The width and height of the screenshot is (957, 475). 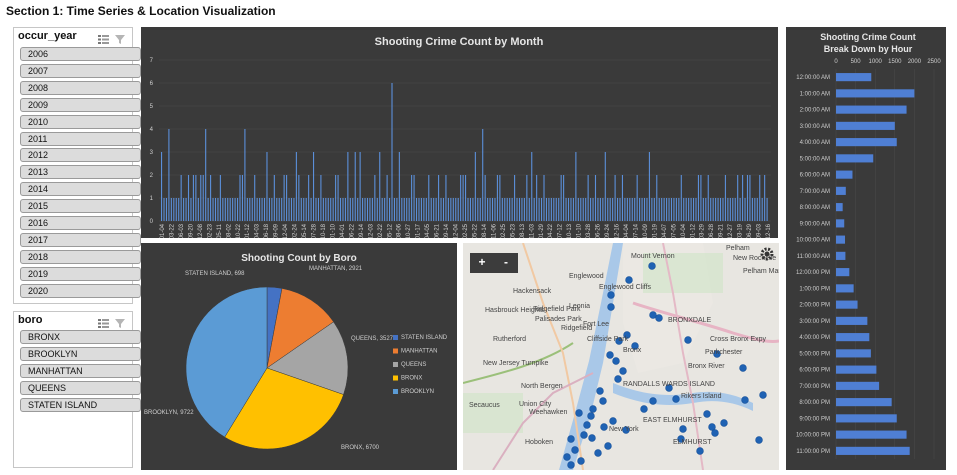 I want to click on year-item-2018: 2018, so click(x=80, y=256).